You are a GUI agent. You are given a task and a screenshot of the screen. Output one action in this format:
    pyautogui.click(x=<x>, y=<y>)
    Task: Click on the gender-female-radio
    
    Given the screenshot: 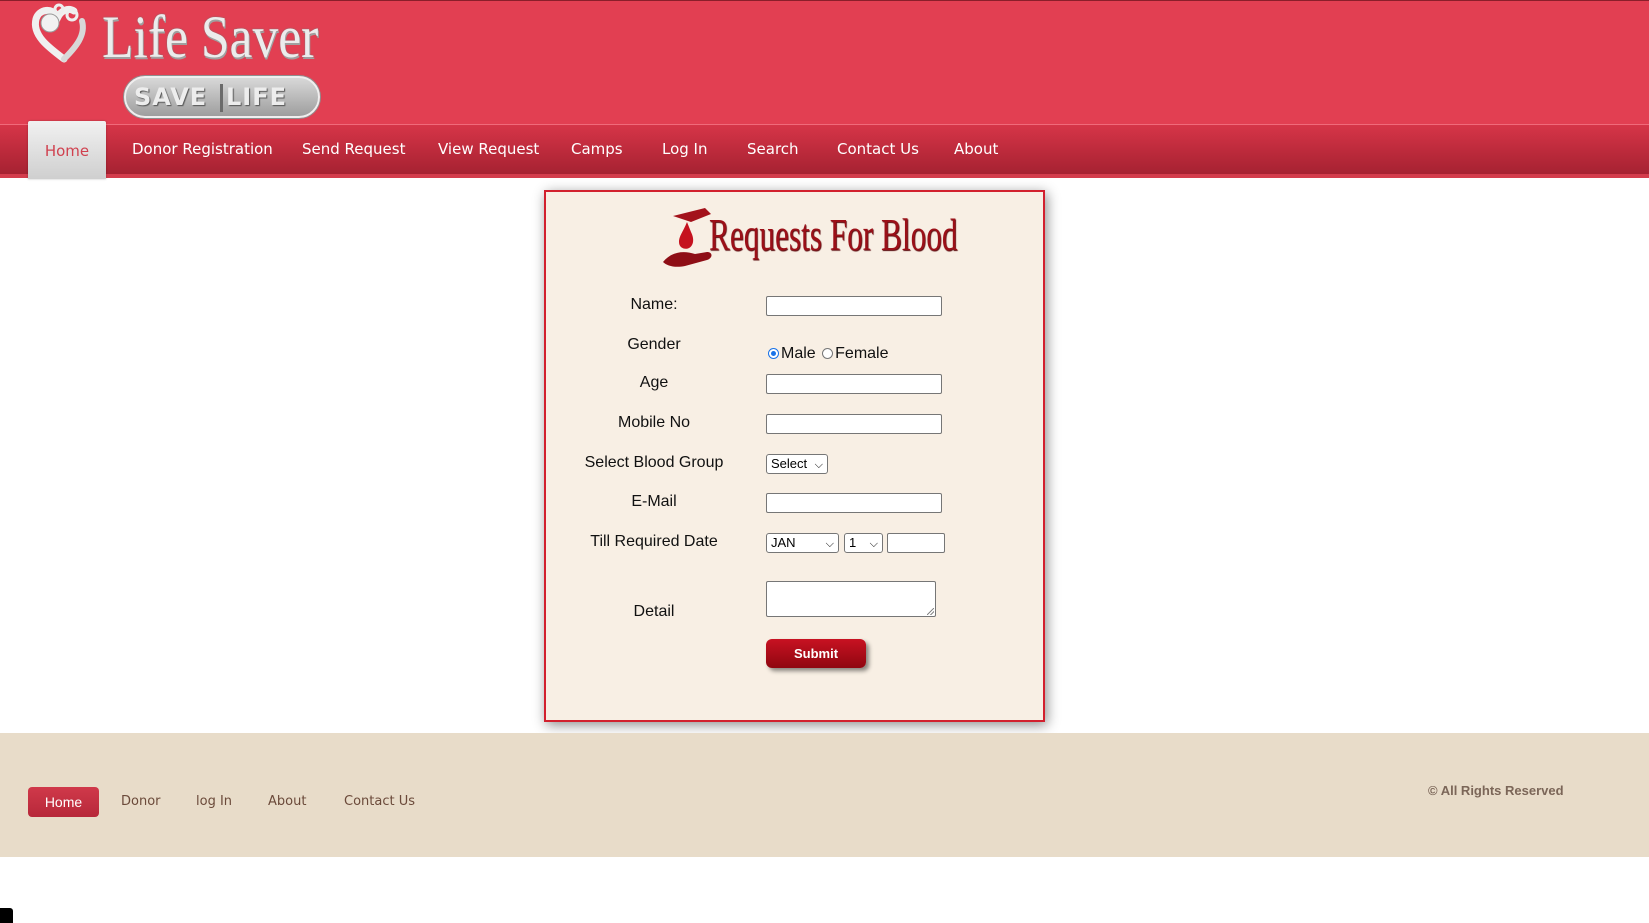 What is the action you would take?
    pyautogui.click(x=828, y=353)
    